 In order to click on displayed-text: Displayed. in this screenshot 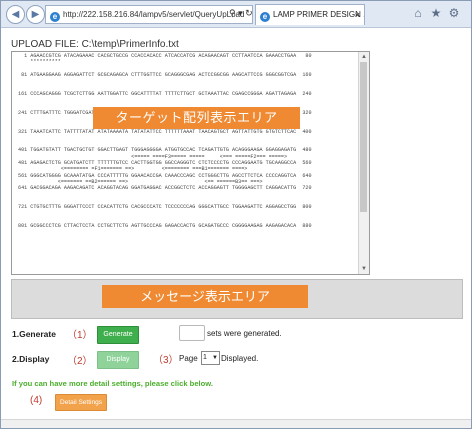, I will do `click(240, 358)`.